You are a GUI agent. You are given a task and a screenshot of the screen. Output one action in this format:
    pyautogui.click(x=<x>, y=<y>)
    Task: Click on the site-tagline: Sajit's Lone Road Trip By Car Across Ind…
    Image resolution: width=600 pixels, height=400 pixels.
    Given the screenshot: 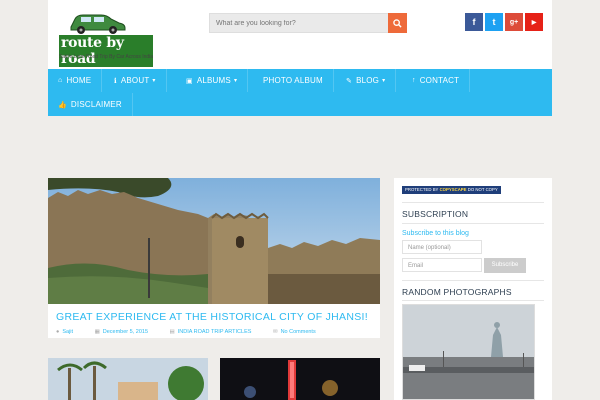 What is the action you would take?
    pyautogui.click(x=106, y=57)
    